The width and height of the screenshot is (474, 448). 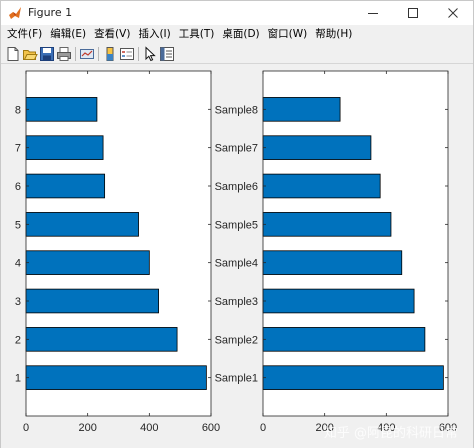 I want to click on minimize-button, so click(x=373, y=13).